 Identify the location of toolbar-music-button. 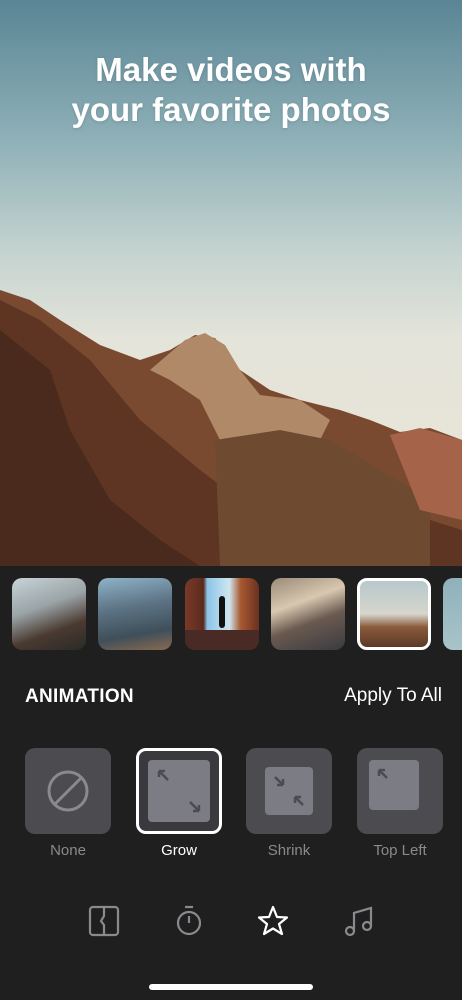
(358, 921).